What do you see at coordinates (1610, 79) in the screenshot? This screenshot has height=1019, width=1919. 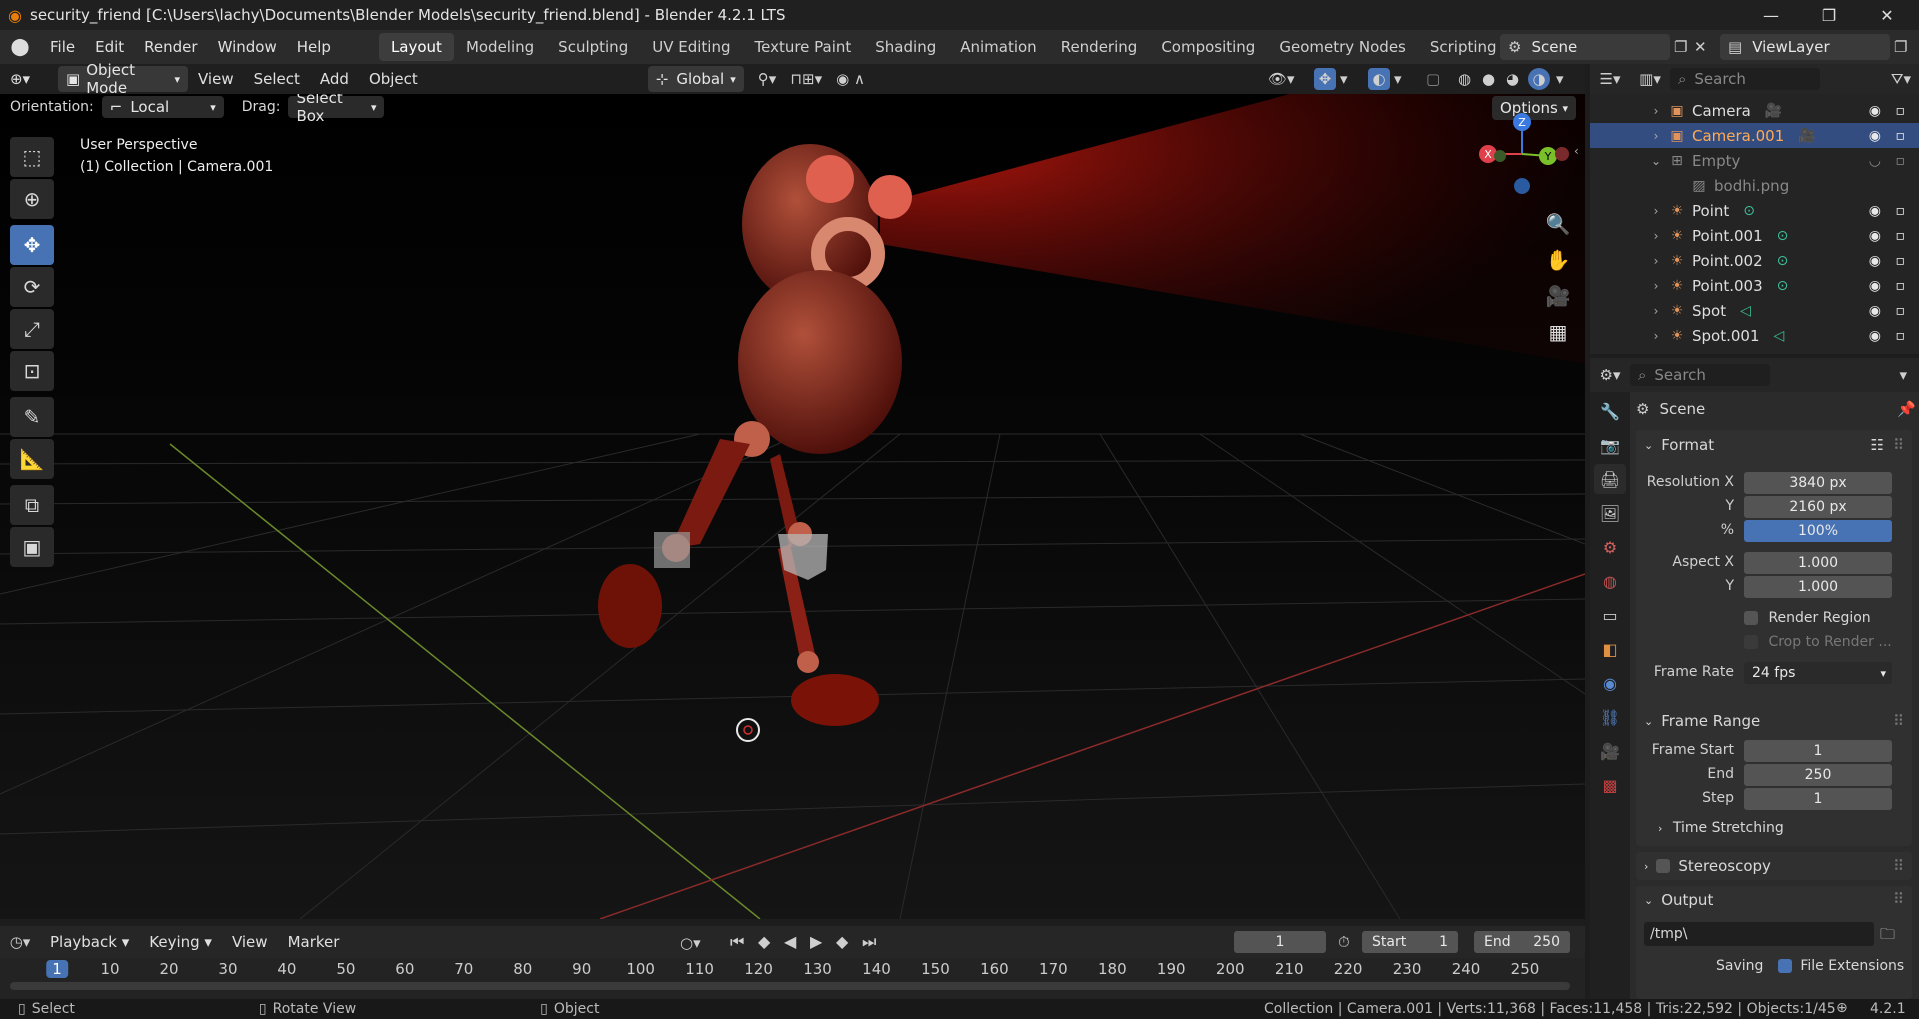 I see `outliner-editor-type-icon: ☰▾` at bounding box center [1610, 79].